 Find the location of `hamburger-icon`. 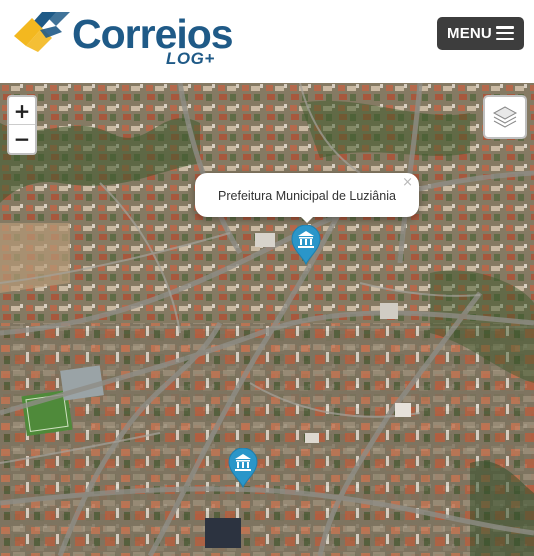

hamburger-icon is located at coordinates (505, 33).